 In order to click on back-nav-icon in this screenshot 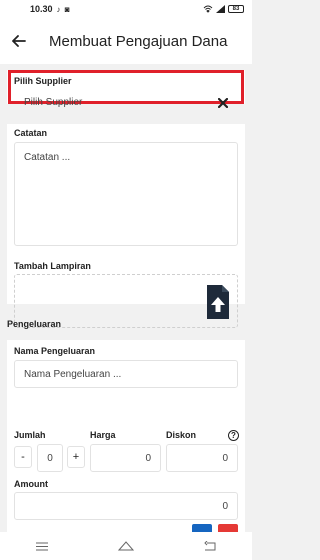, I will do `click(209, 546)`.